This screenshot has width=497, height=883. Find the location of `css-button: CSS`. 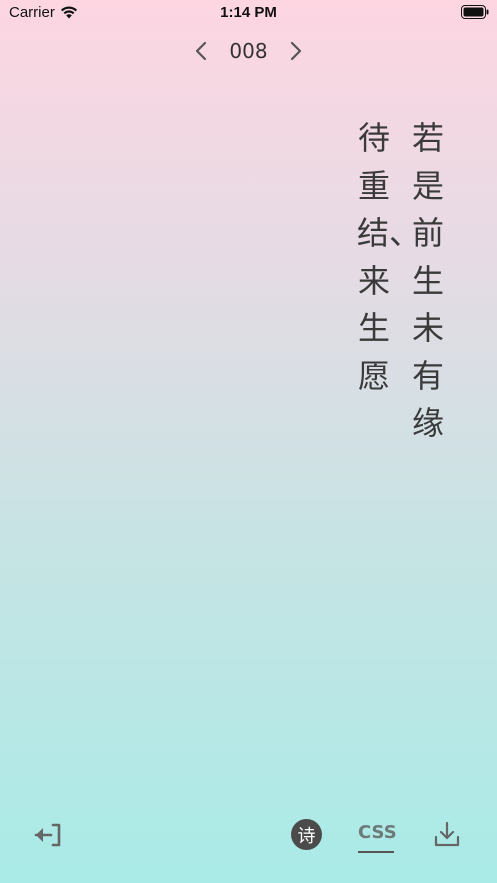

css-button: CSS is located at coordinates (377, 832).